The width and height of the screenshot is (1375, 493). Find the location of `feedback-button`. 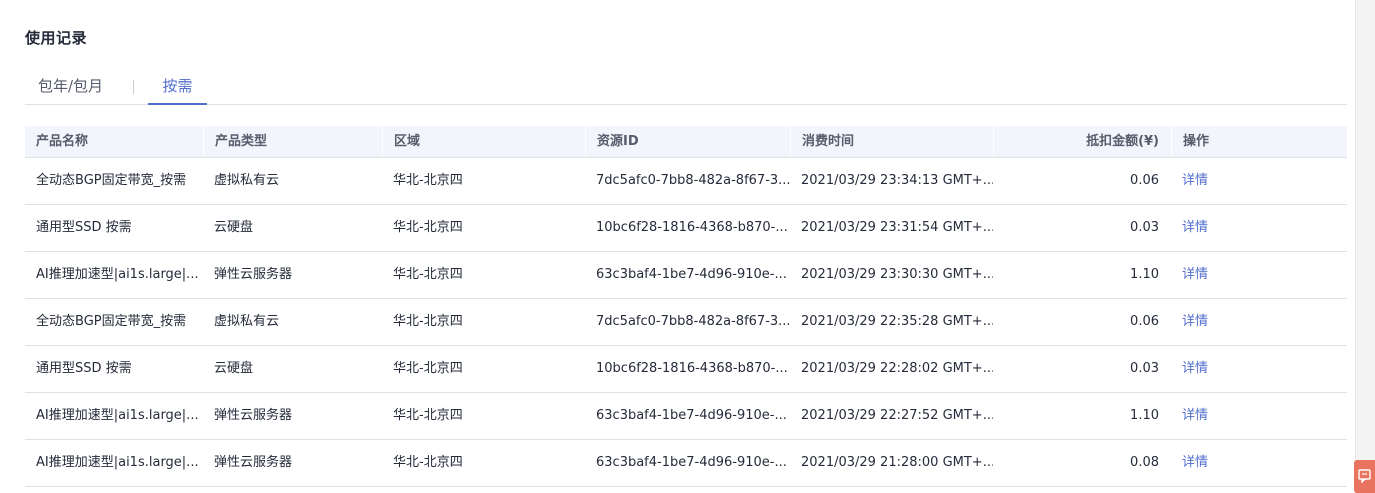

feedback-button is located at coordinates (1364, 476).